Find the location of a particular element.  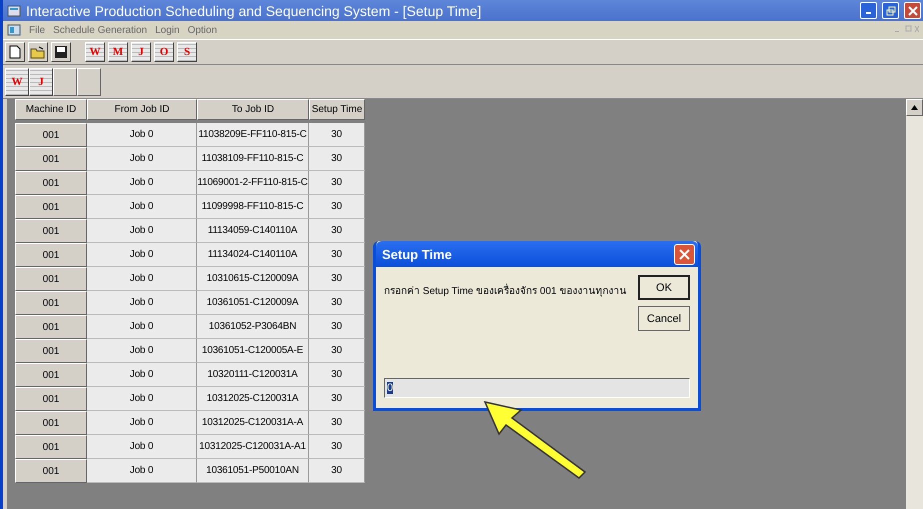

column-header: To Job ID is located at coordinates (253, 109).